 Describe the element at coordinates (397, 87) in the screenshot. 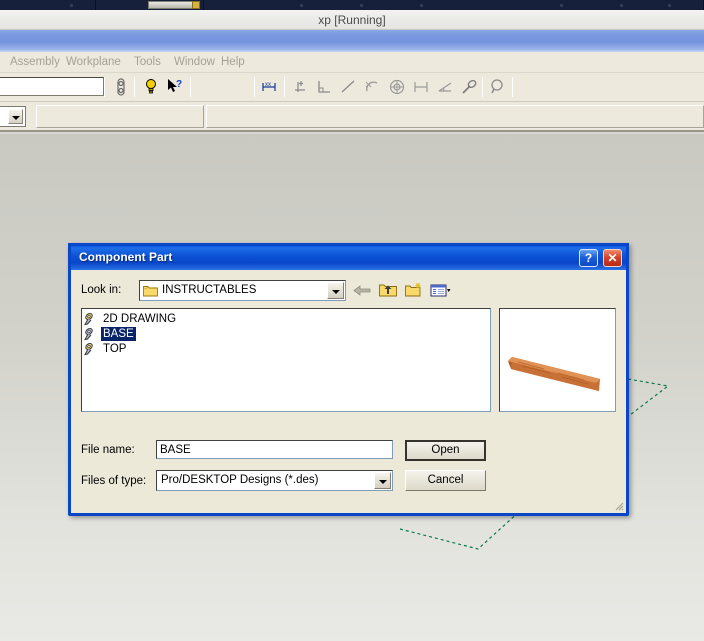

I see `circle-icon` at that location.